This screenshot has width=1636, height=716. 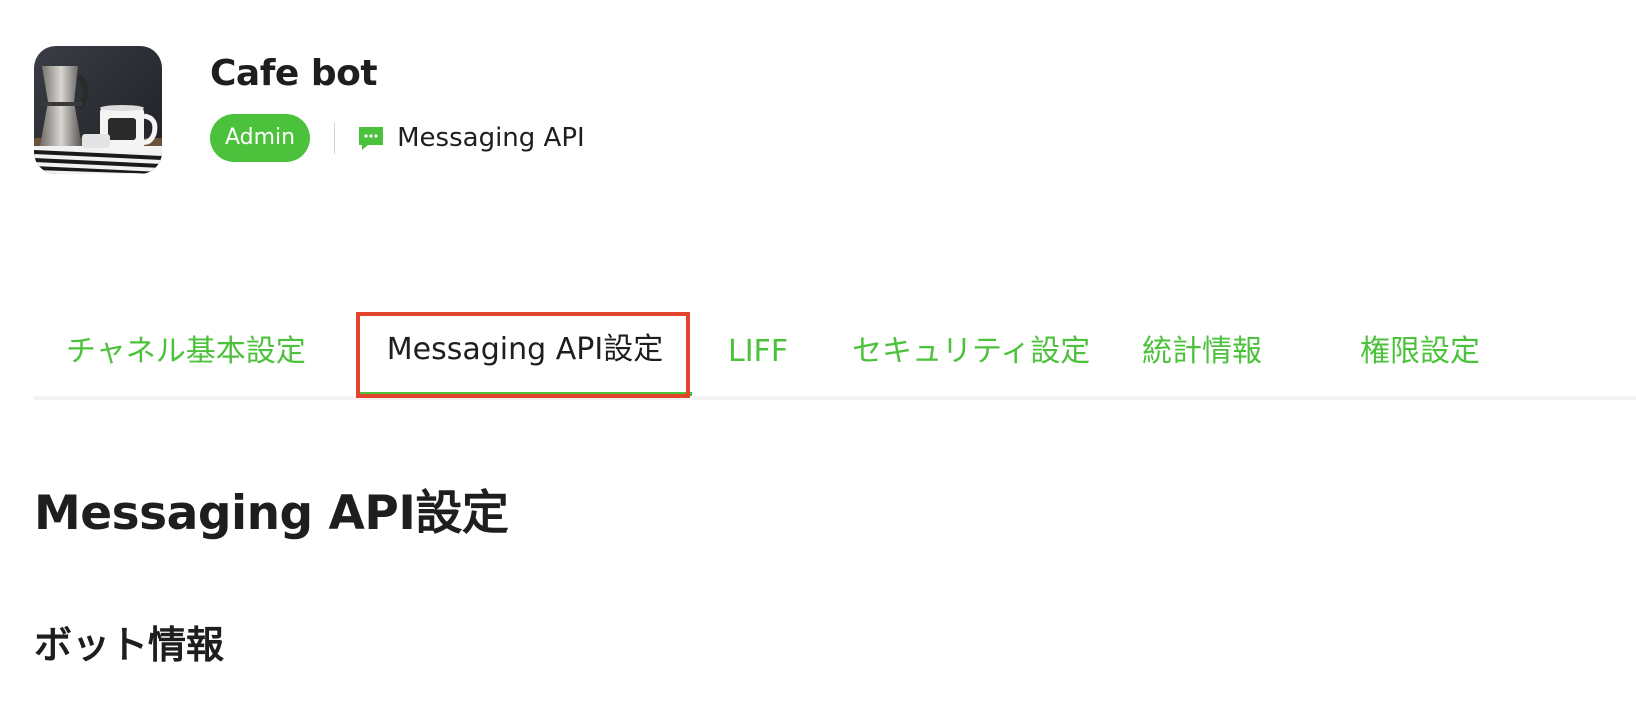 I want to click on chat-bubble-icon, so click(x=371, y=138).